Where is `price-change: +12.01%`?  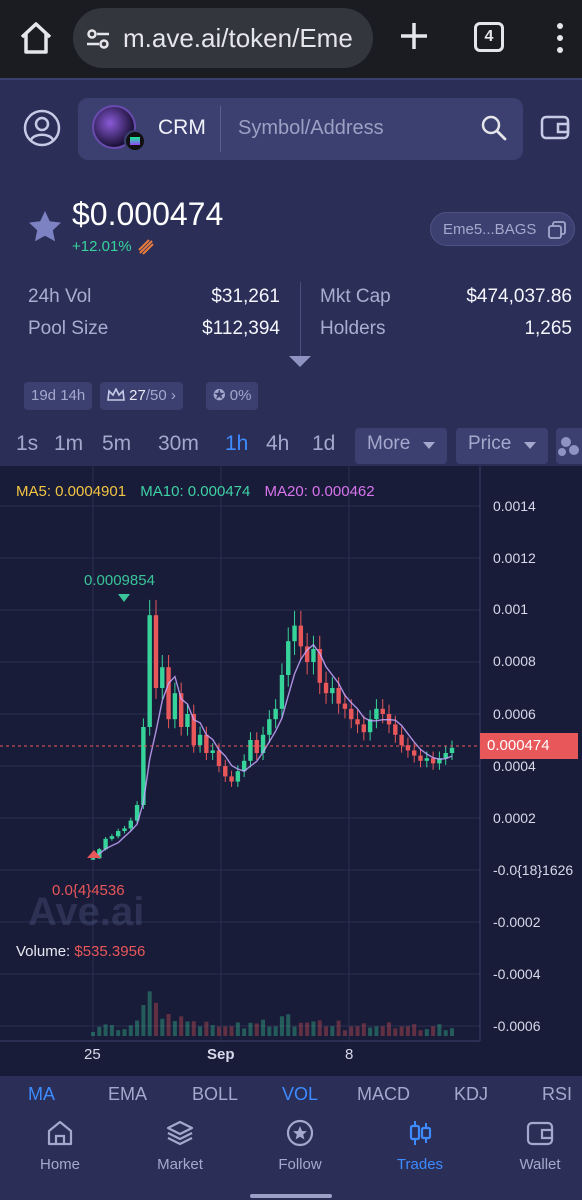 price-change: +12.01% is located at coordinates (102, 246).